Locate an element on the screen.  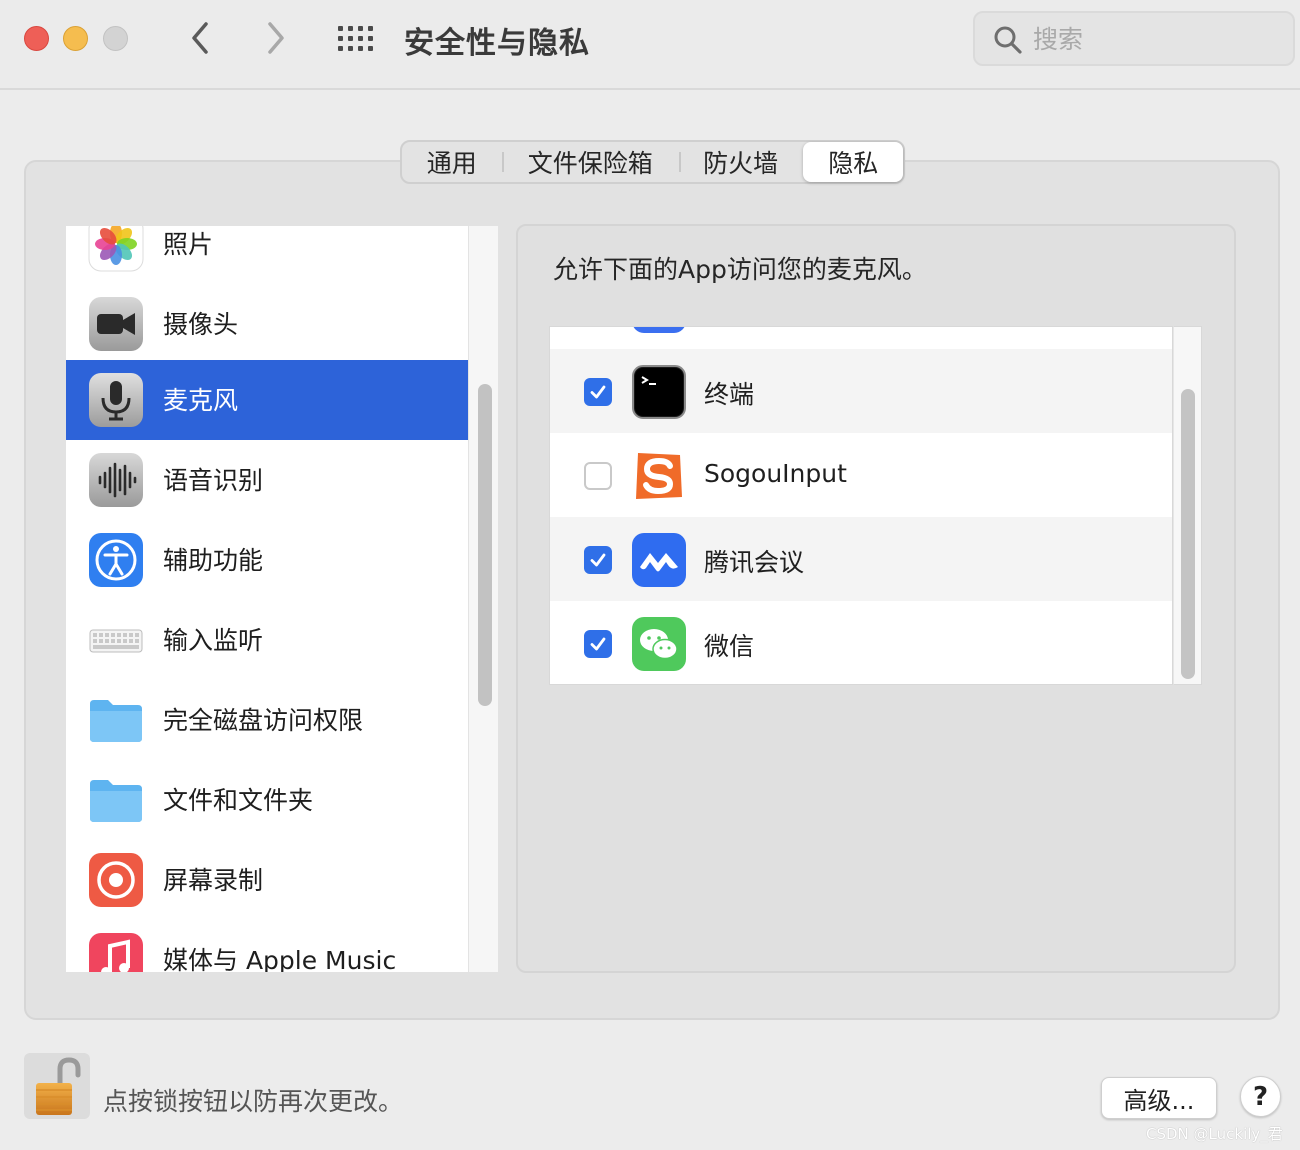
sidebar-item-label: 屏幕录制 is located at coordinates (213, 880).